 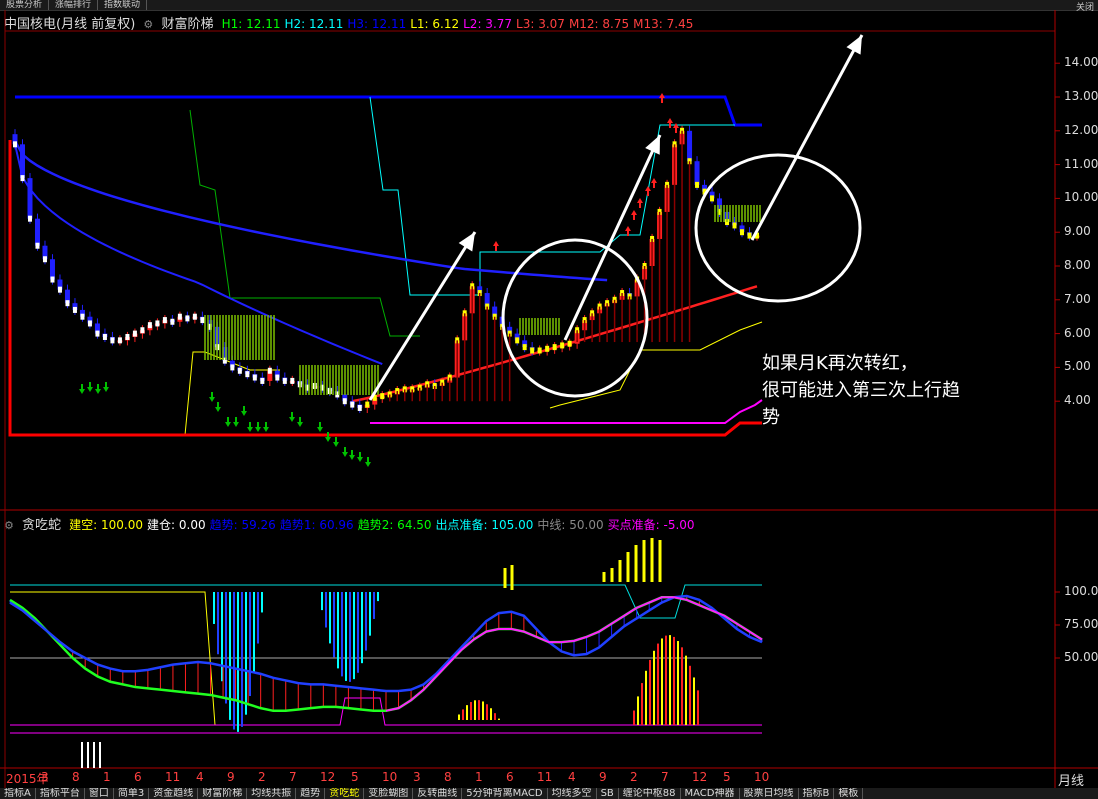 I want to click on annotation-line: 势, so click(x=771, y=417).